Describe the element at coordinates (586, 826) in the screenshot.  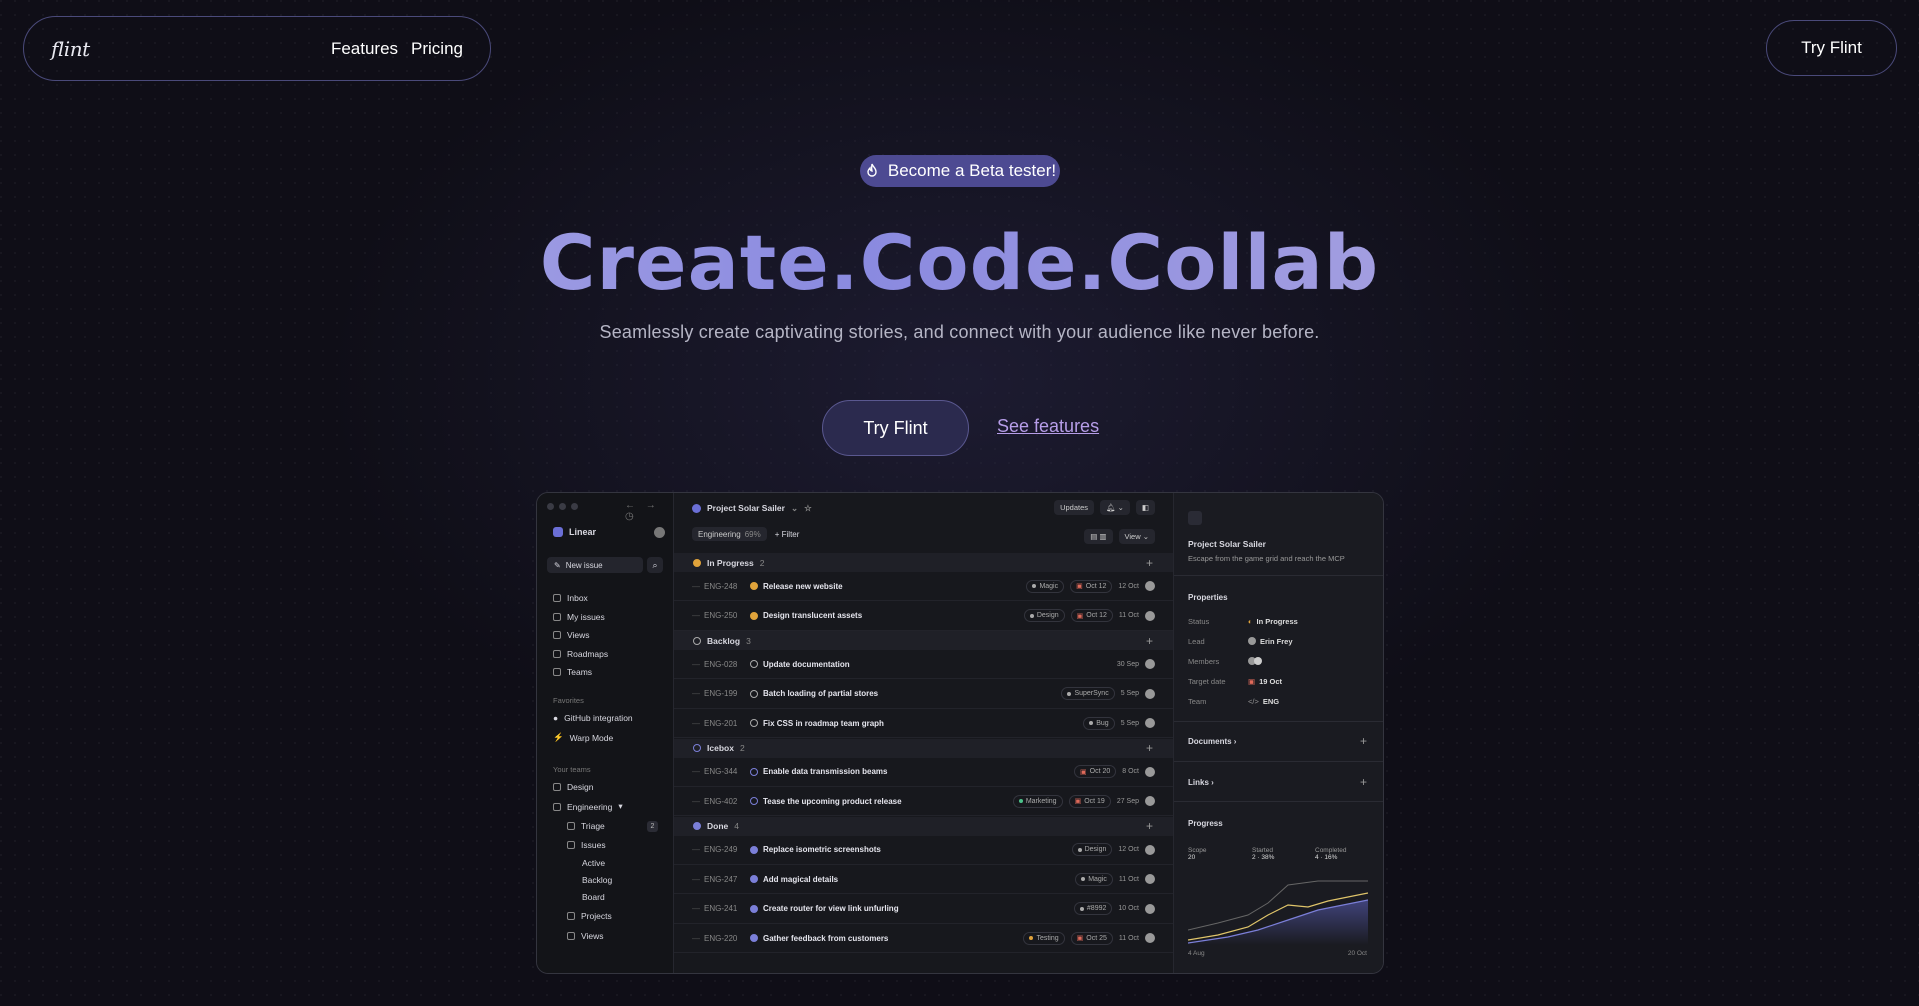
I see `sidebar-item-triage: Triage` at that location.